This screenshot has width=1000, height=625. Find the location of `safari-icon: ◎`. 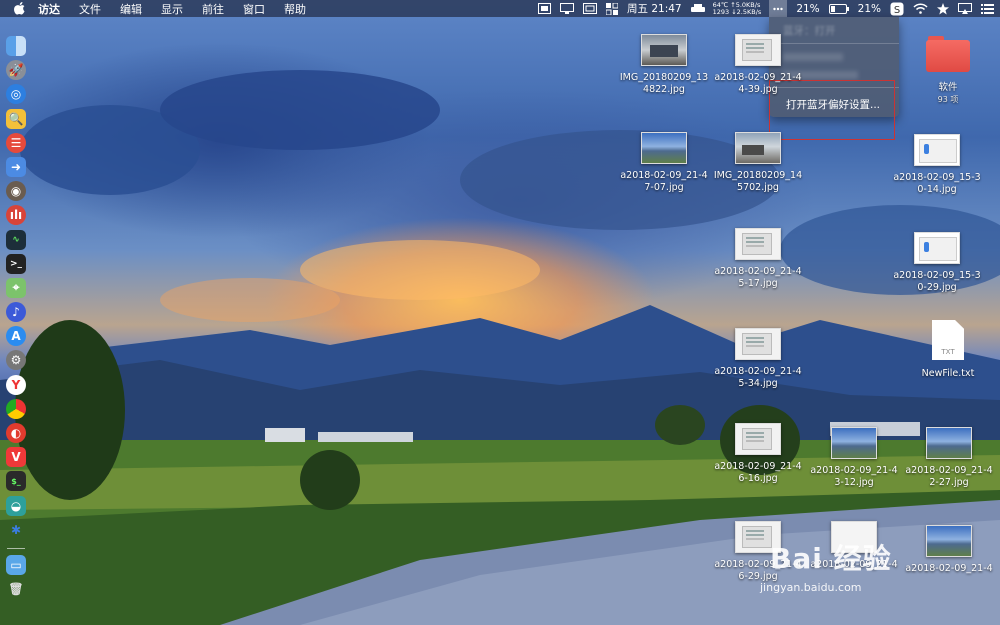

safari-icon: ◎ is located at coordinates (16, 94).